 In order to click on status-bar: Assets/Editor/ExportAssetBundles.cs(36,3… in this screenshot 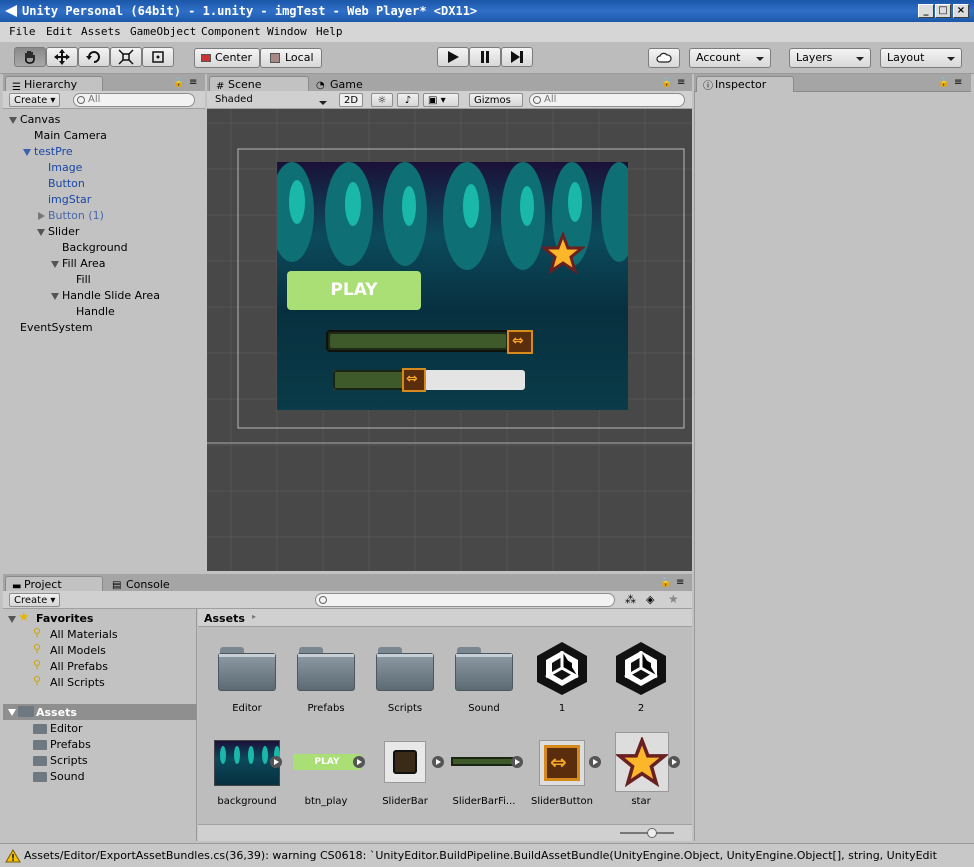, I will do `click(487, 855)`.